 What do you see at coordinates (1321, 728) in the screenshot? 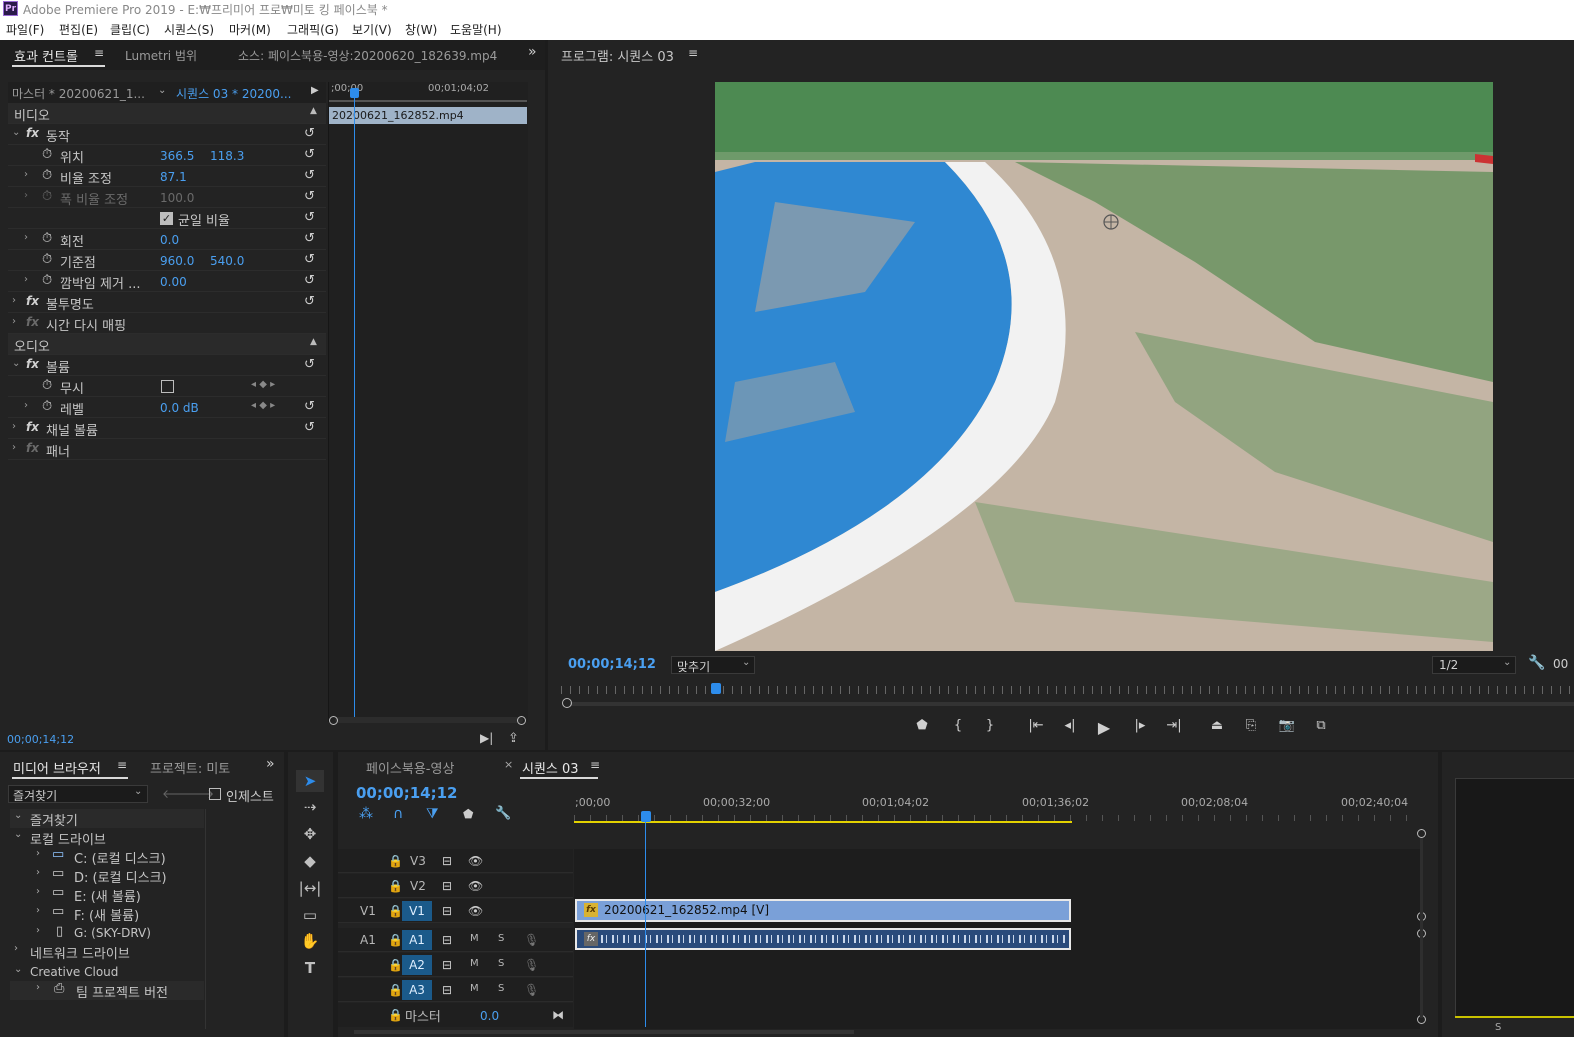
I see `compare-view-icon: ⧉` at bounding box center [1321, 728].